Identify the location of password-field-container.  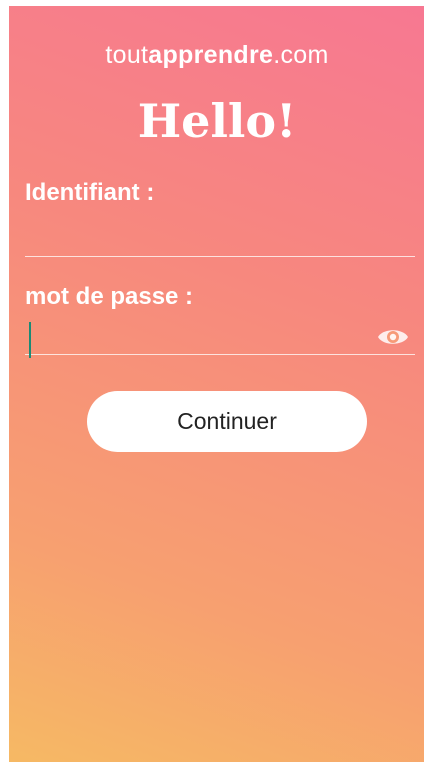
(220, 335).